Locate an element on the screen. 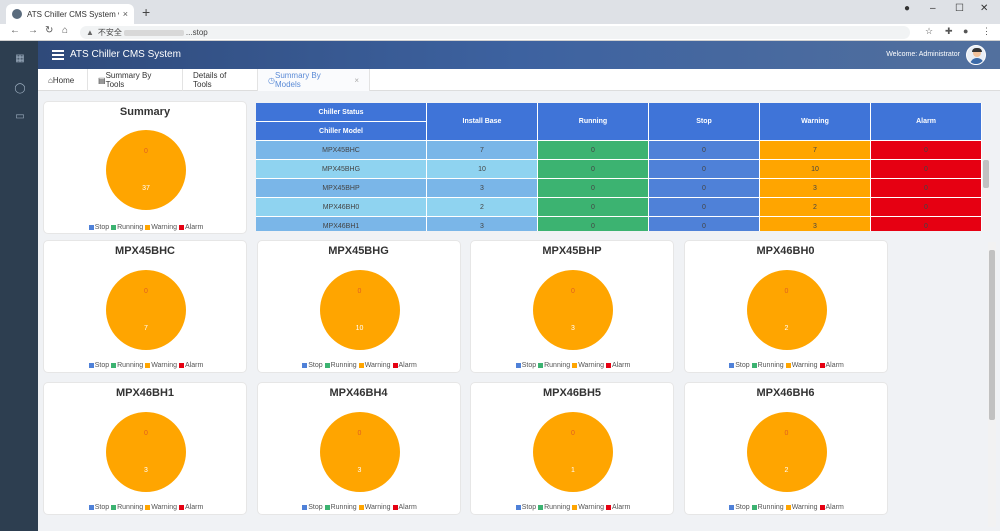 Image resolution: width=1000 pixels, height=531 pixels. tab-details-of-tools: Details of Tools is located at coordinates (220, 80).